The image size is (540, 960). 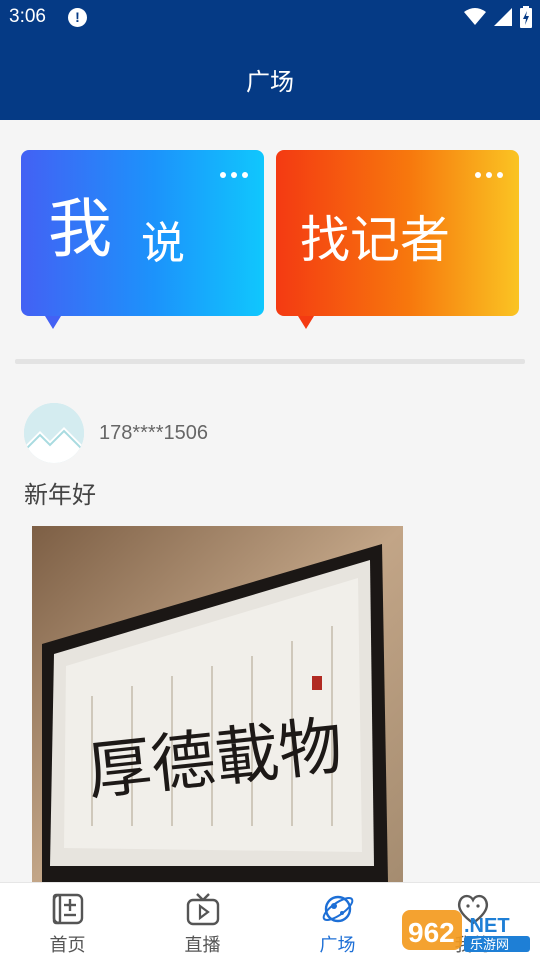 What do you see at coordinates (431, 932) in the screenshot?
I see `watermark-brand: 962` at bounding box center [431, 932].